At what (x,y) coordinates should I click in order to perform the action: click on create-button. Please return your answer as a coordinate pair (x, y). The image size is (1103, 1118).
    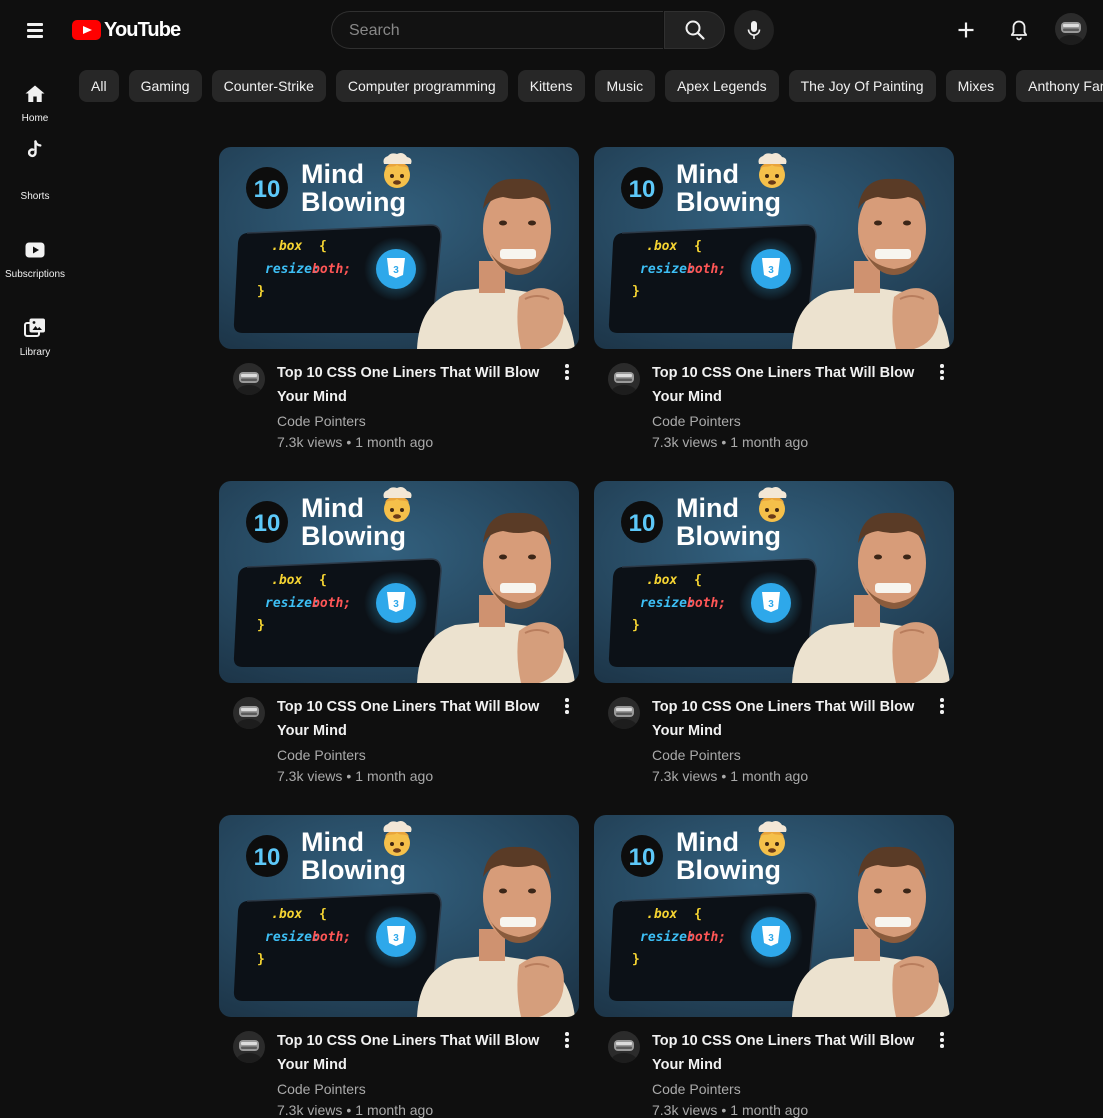
    Looking at the image, I should click on (966, 30).